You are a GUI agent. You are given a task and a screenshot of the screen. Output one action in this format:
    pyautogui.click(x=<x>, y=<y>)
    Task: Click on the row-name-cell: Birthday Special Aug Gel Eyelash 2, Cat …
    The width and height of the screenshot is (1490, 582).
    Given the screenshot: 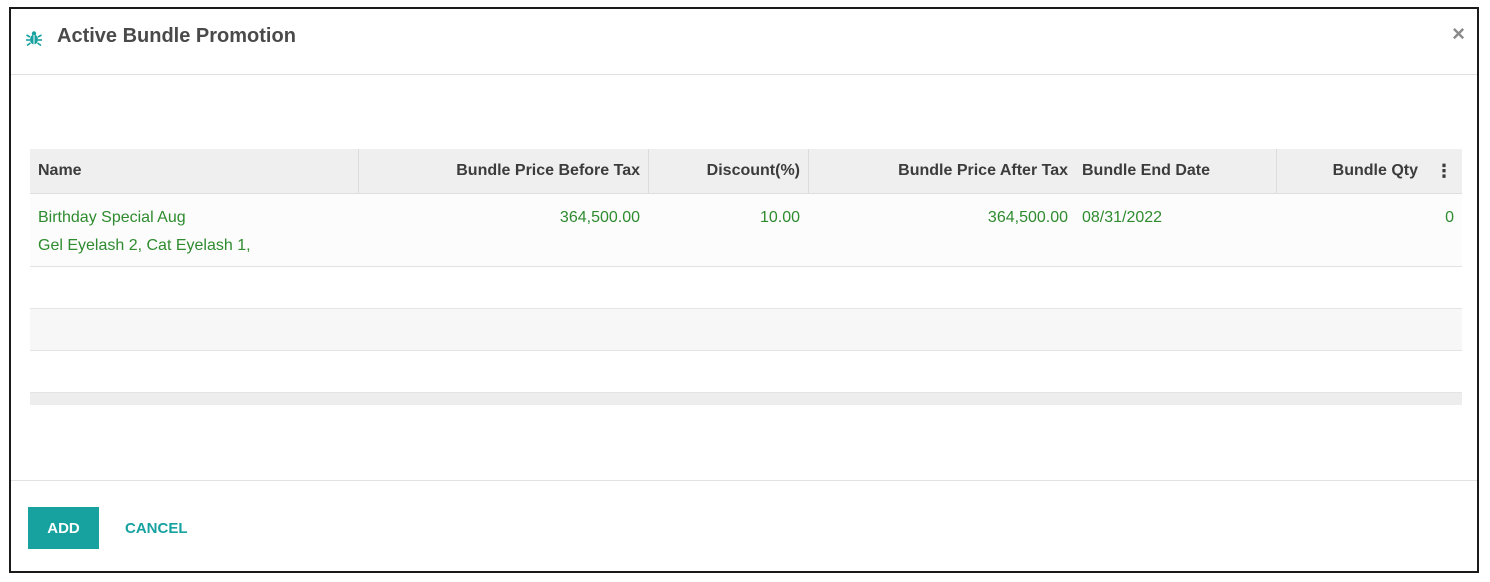 What is the action you would take?
    pyautogui.click(x=198, y=232)
    